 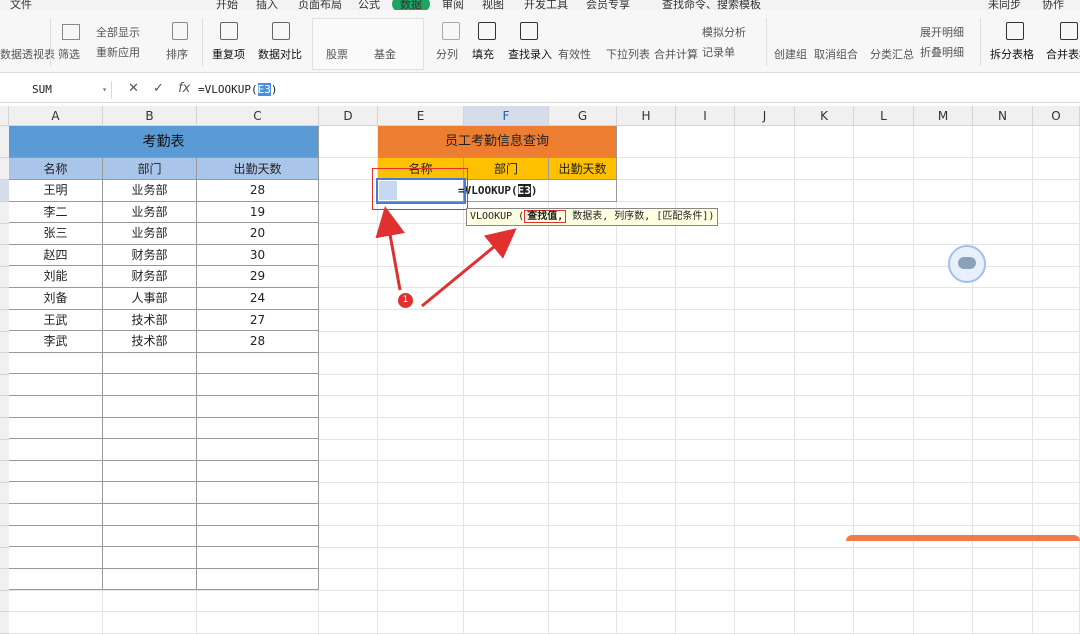 I want to click on annotation-arrows, so click(x=446, y=257).